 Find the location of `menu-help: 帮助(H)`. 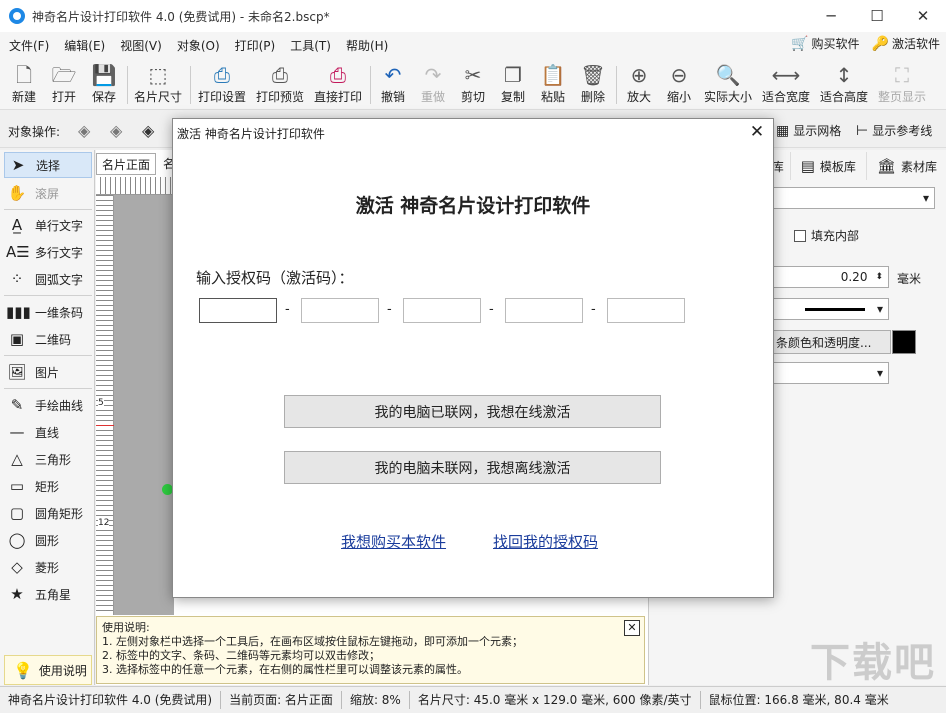

menu-help: 帮助(H) is located at coordinates (365, 45).